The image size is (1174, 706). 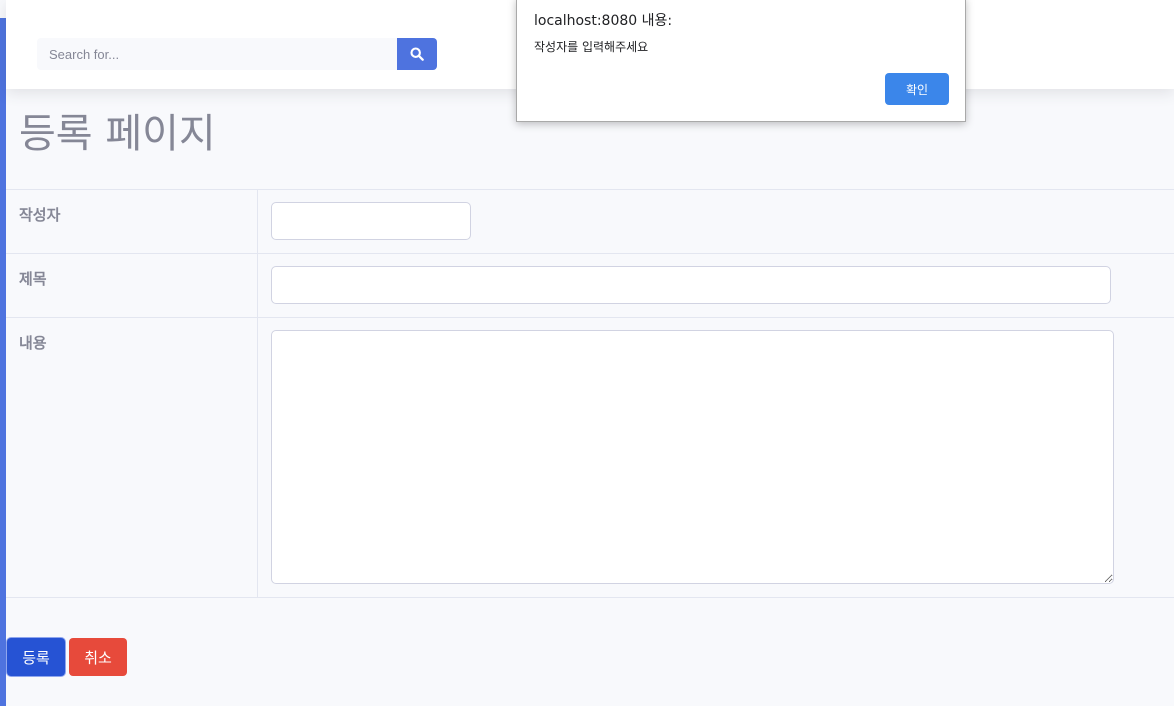 I want to click on title-input, so click(x=690, y=285).